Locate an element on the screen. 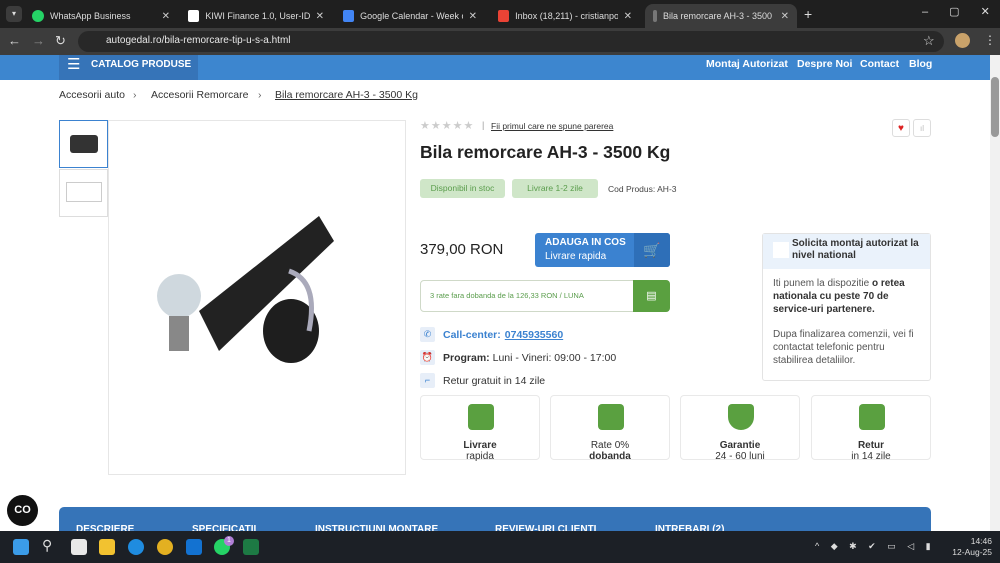 The image size is (1000, 563). stock-badge: Disponibil in stoc is located at coordinates (462, 188).